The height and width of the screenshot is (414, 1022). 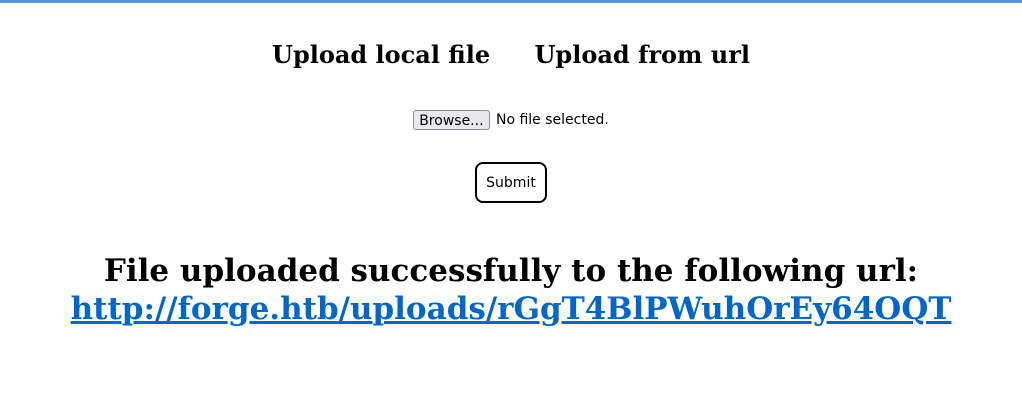 What do you see at coordinates (381, 54) in the screenshot?
I see `tab-upload-local-file: Upload local file` at bounding box center [381, 54].